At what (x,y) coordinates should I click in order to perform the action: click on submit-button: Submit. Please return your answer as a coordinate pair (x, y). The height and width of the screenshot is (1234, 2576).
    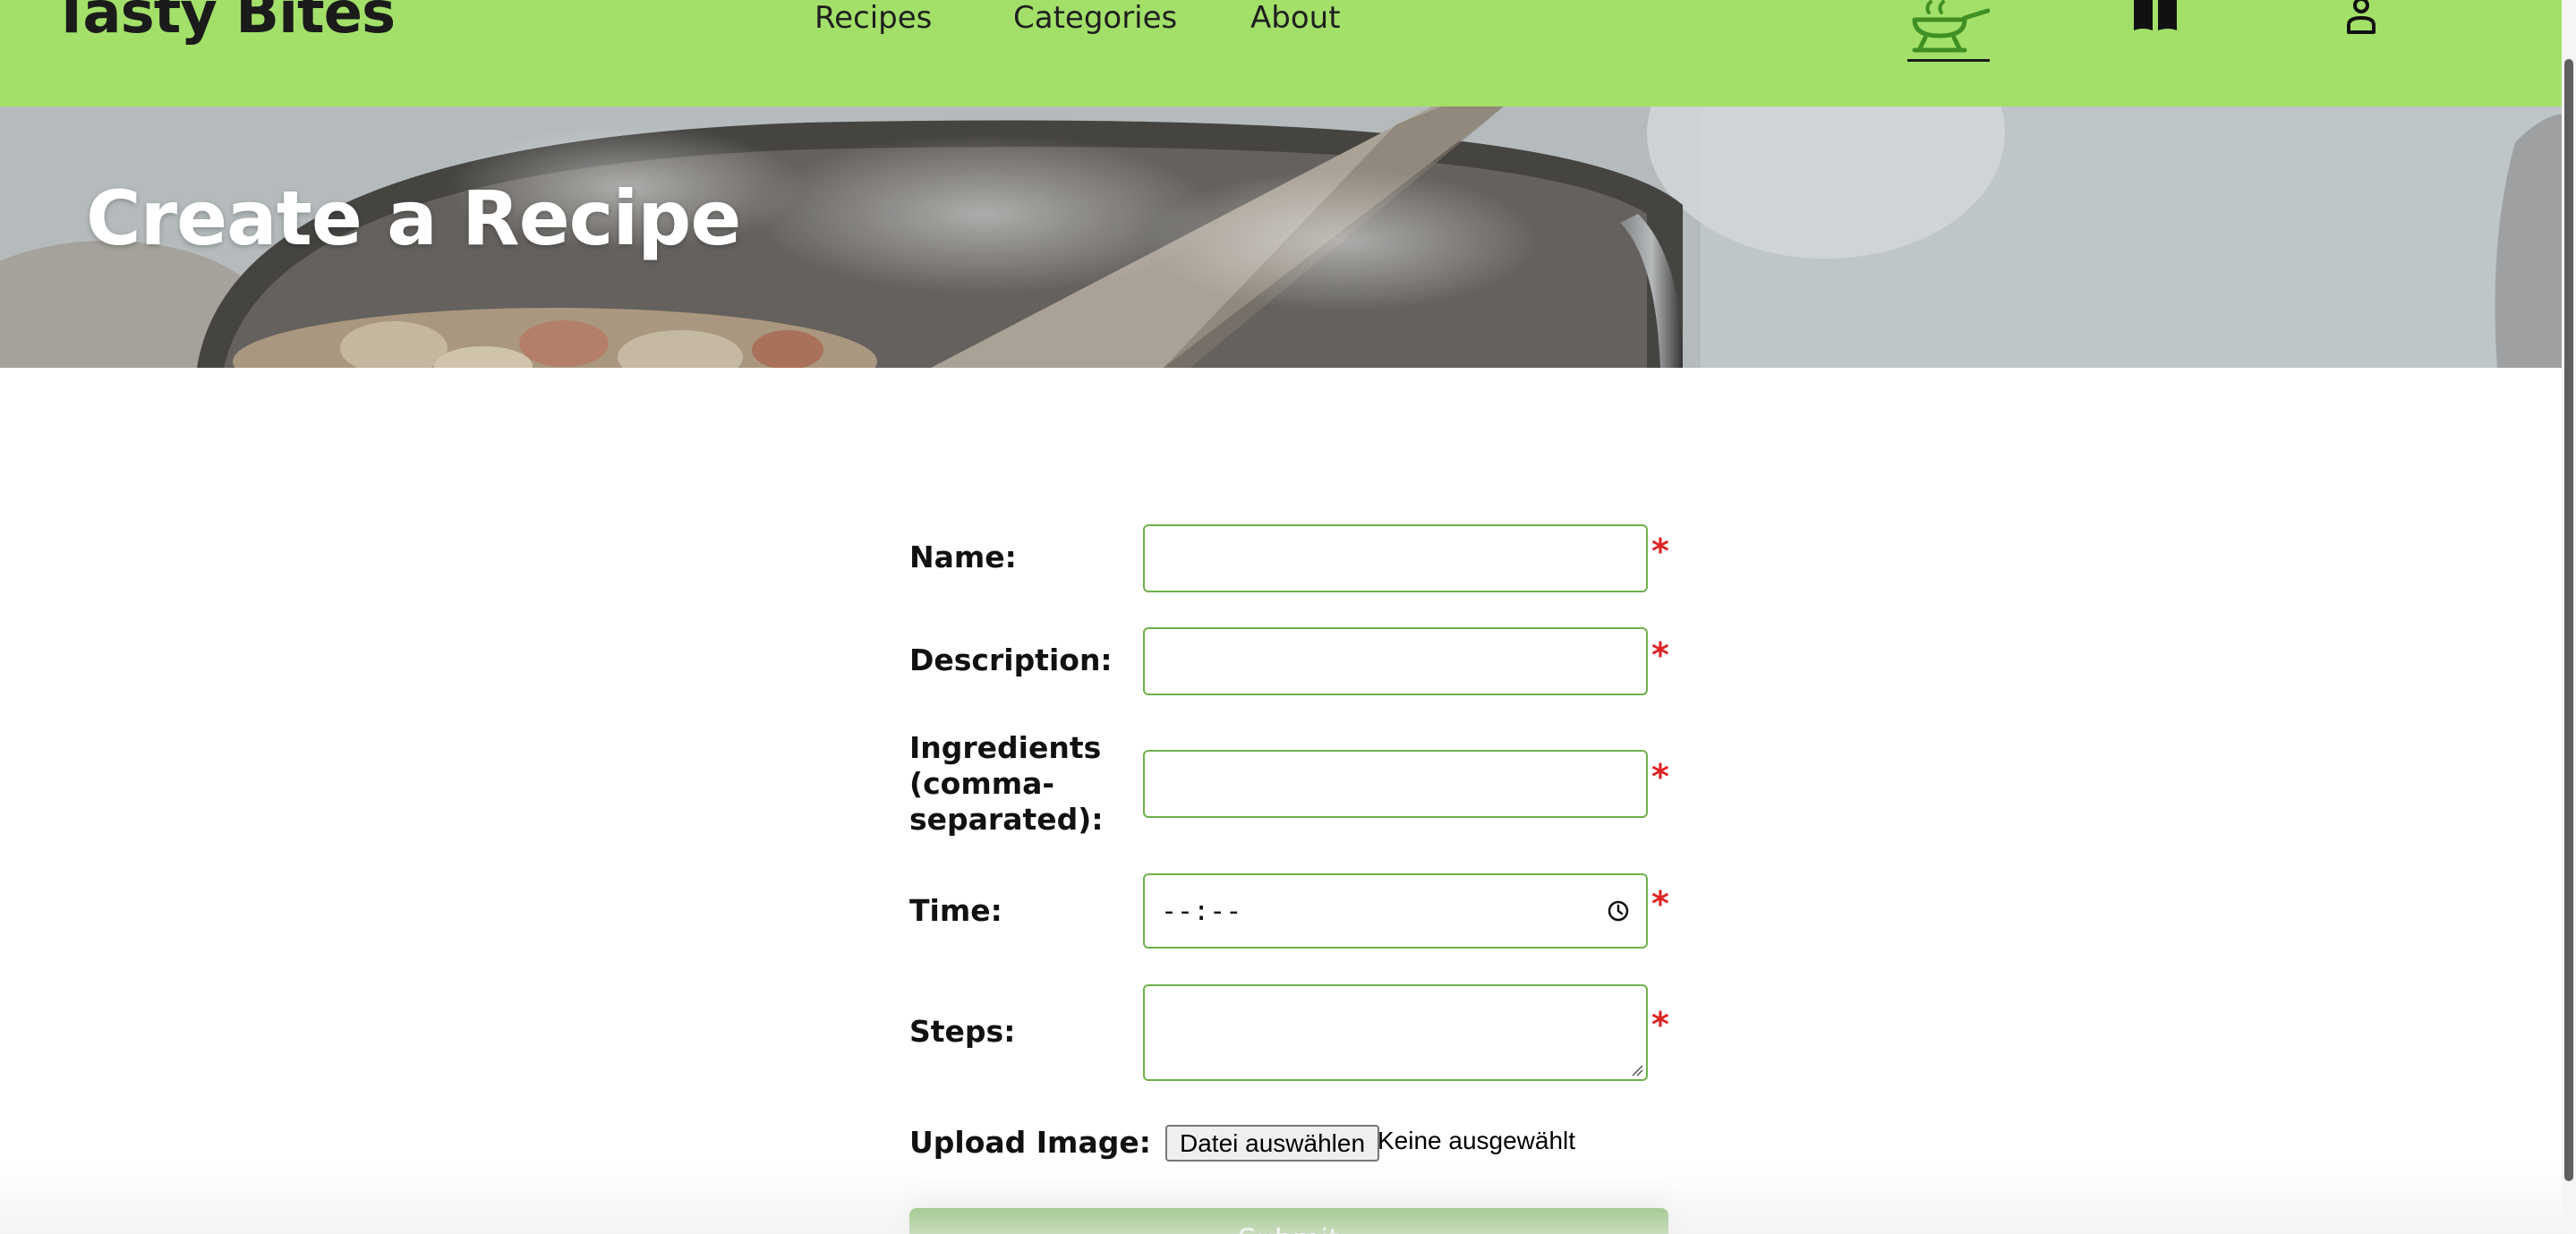
    Looking at the image, I should click on (1288, 1221).